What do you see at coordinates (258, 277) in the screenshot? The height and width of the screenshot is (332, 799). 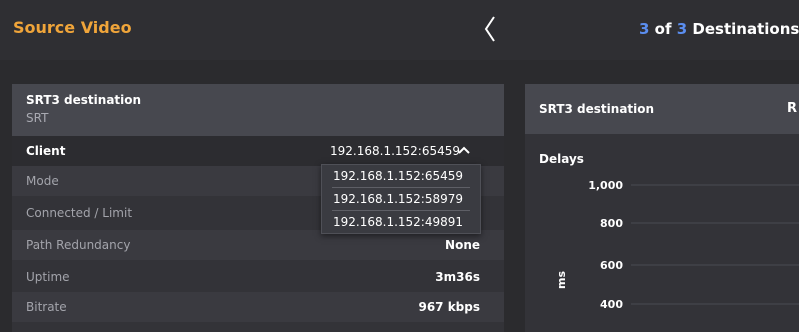 I see `uptime-row: Uptime 3m36s` at bounding box center [258, 277].